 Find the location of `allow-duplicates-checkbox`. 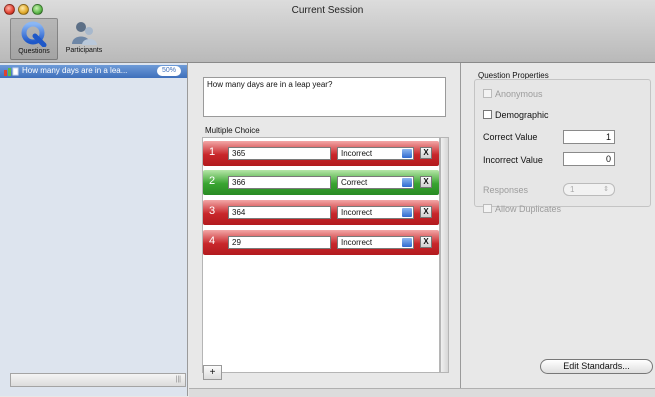

allow-duplicates-checkbox is located at coordinates (487, 208).